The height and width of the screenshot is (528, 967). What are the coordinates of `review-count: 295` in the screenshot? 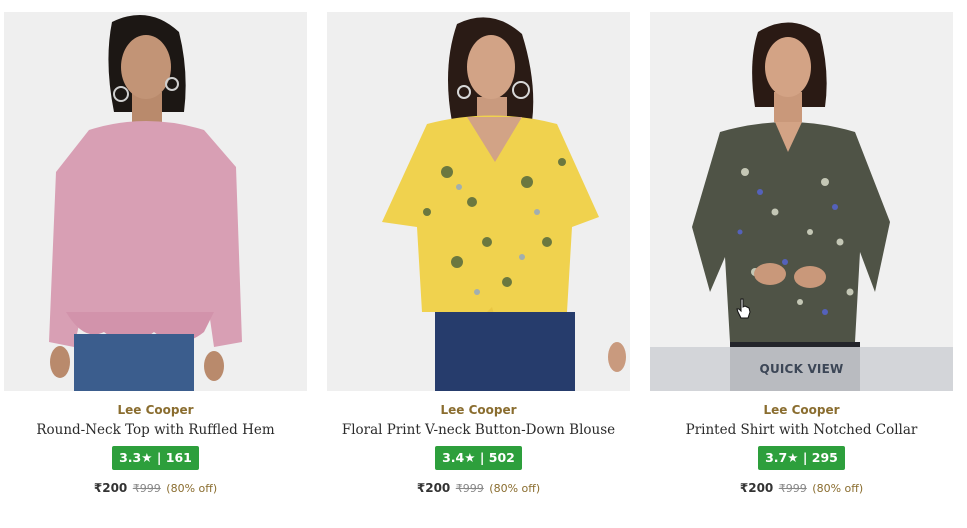 It's located at (824, 457).